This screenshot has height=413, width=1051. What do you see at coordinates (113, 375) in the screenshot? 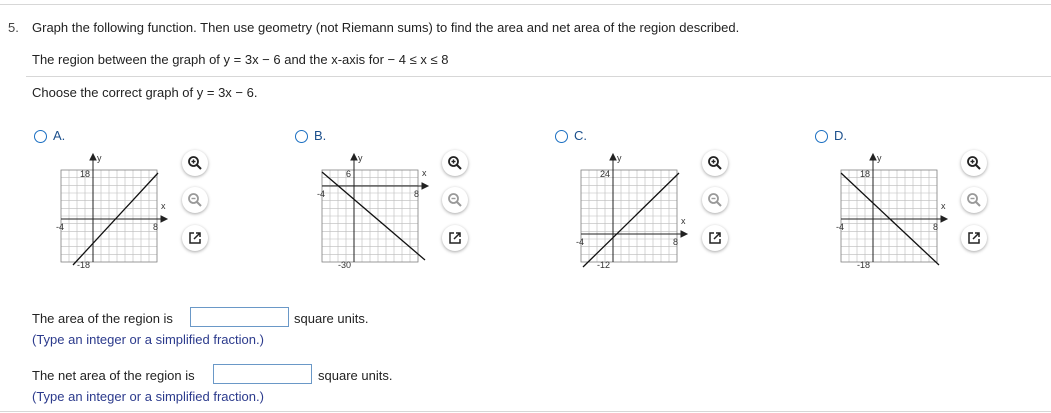
I see `net-area-label: The net area of the region is` at bounding box center [113, 375].